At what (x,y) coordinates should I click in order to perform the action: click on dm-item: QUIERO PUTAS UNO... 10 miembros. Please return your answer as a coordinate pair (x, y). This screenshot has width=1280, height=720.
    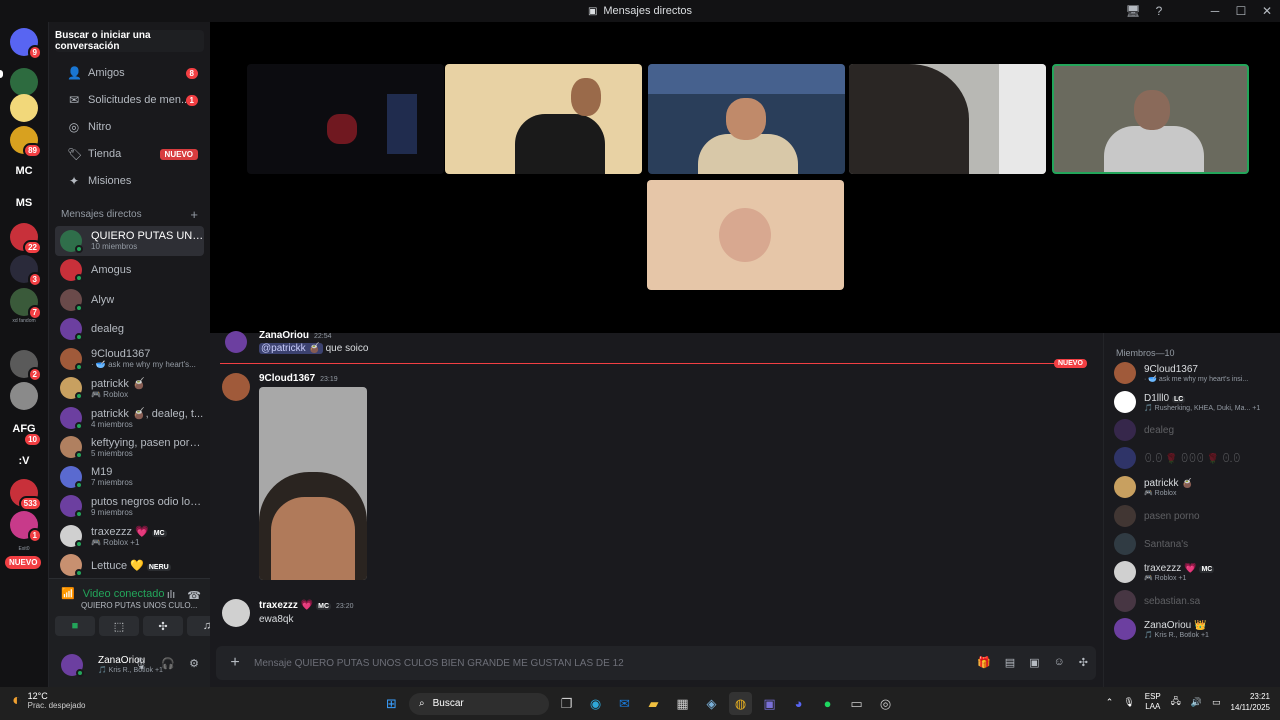
    Looking at the image, I should click on (129, 241).